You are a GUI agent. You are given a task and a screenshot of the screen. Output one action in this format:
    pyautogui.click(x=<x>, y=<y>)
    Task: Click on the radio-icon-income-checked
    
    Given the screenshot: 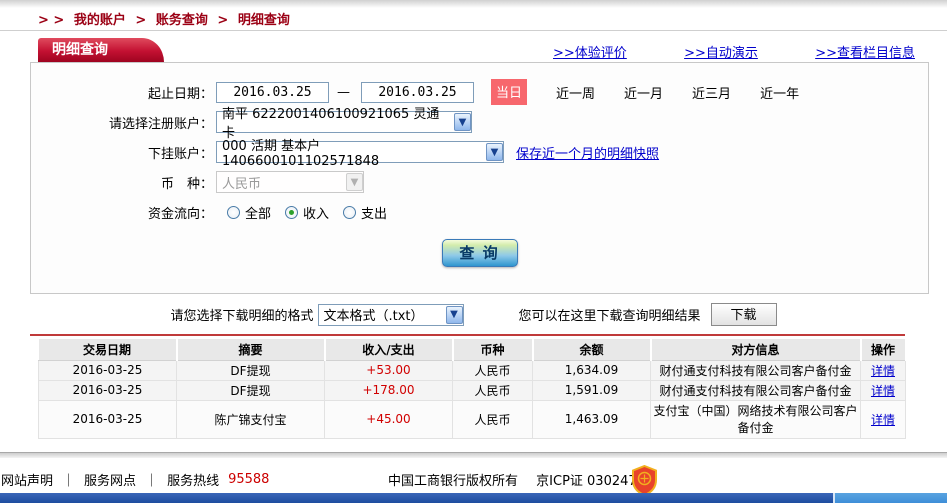 What is the action you would take?
    pyautogui.click(x=292, y=212)
    